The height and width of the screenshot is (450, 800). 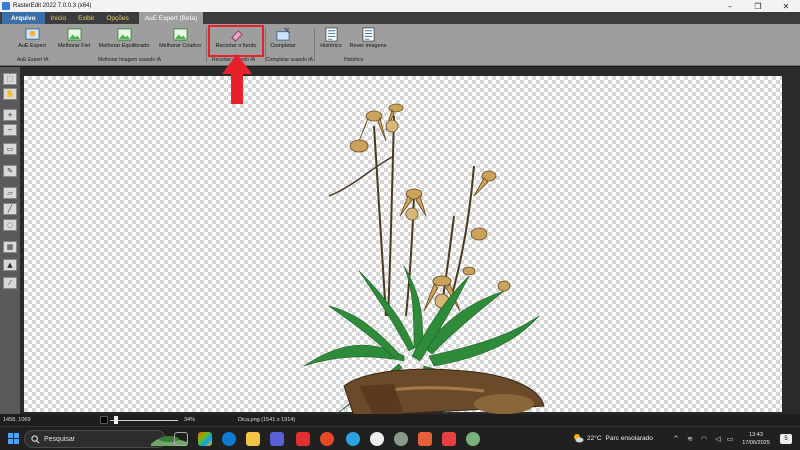 What do you see at coordinates (594, 438) in the screenshot?
I see `weather-temp: 22°C` at bounding box center [594, 438].